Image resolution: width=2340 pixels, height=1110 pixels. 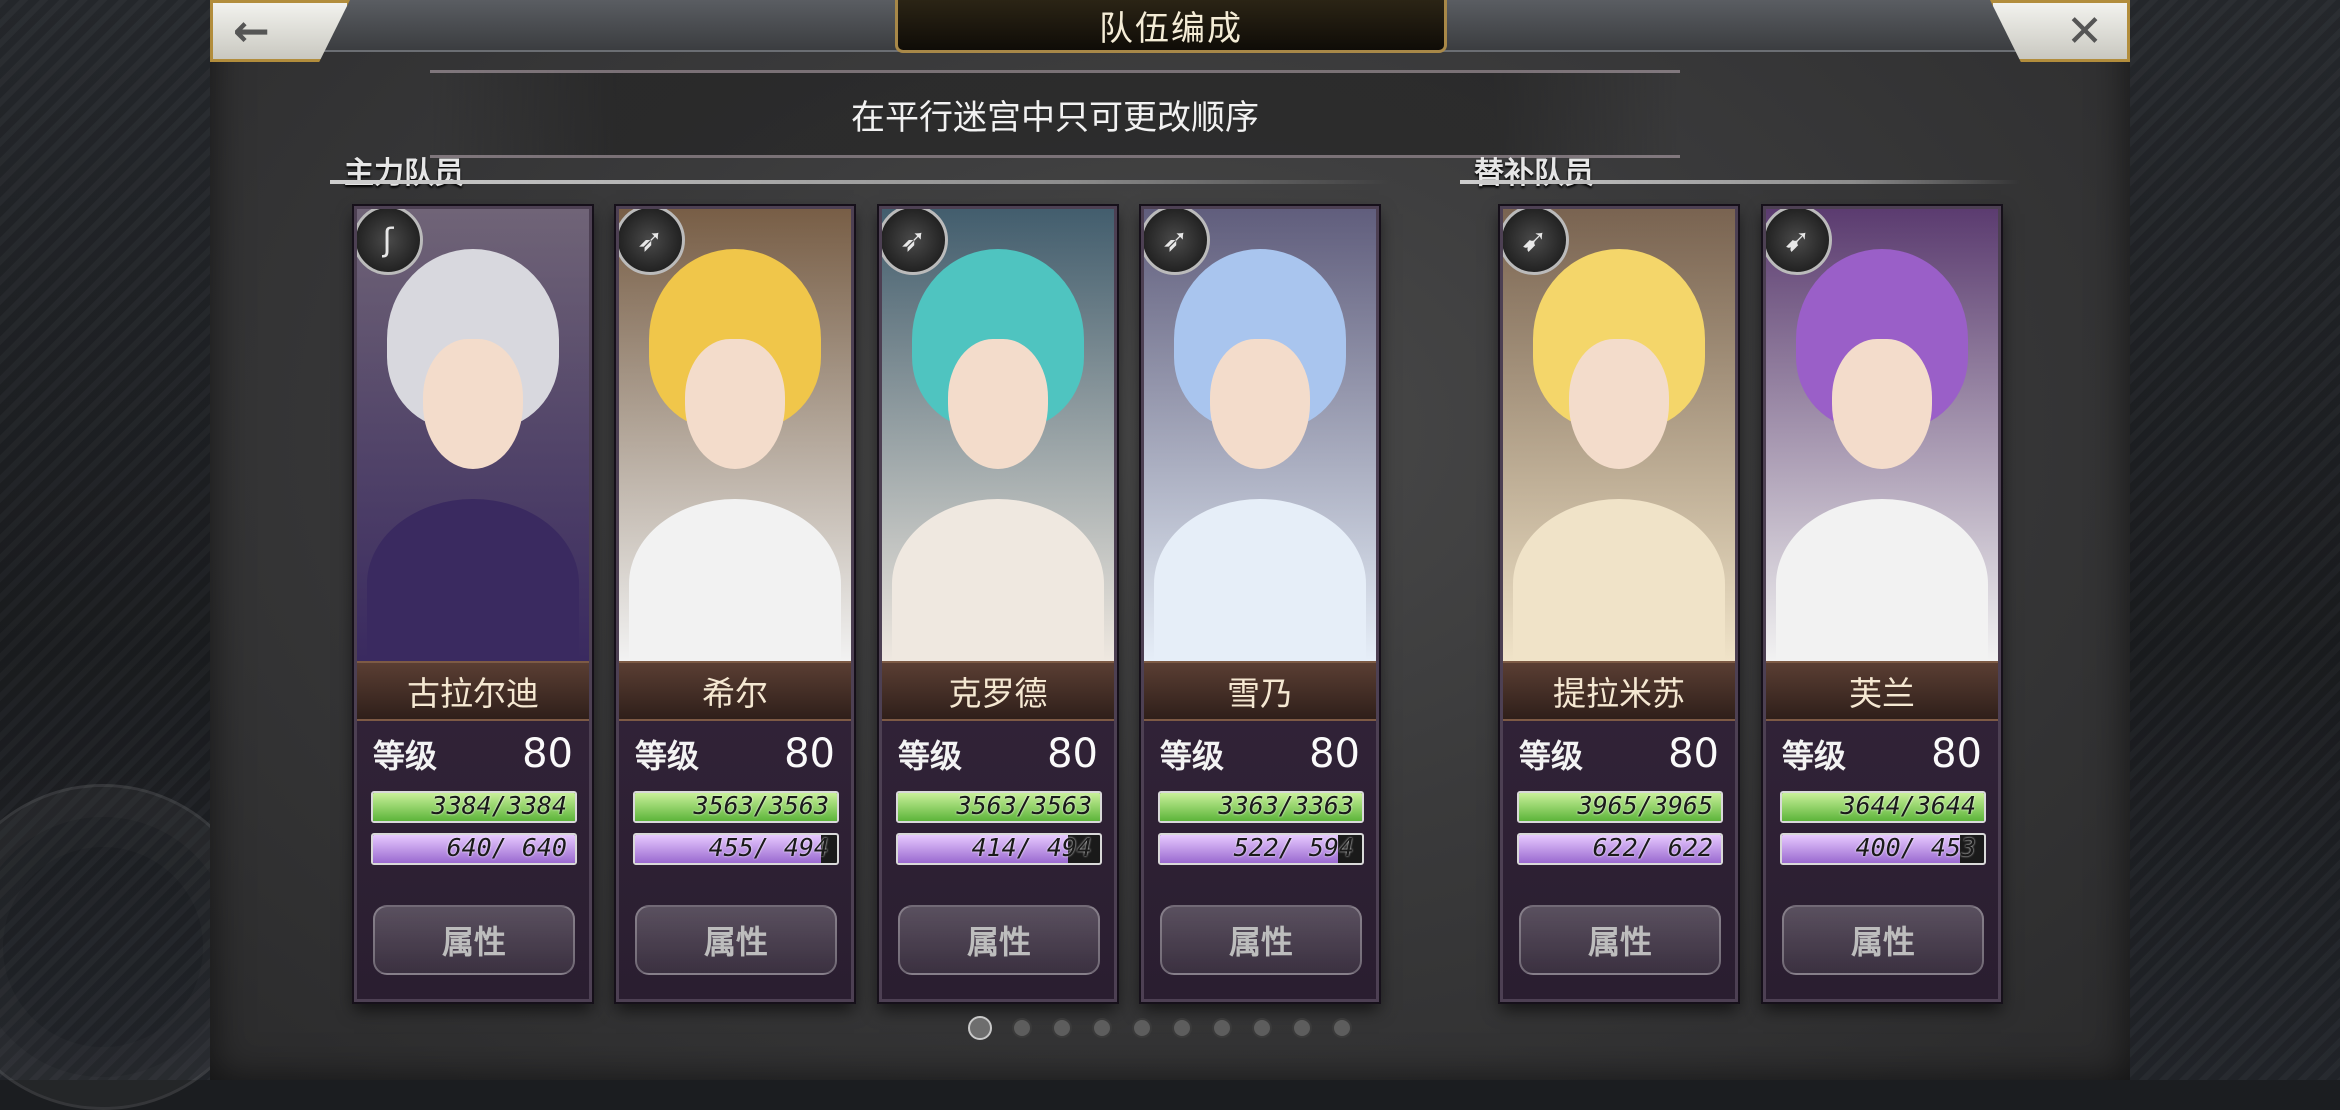 I want to click on notice-banner: 在平行迷宫中只可更改顺序, so click(x=1055, y=114).